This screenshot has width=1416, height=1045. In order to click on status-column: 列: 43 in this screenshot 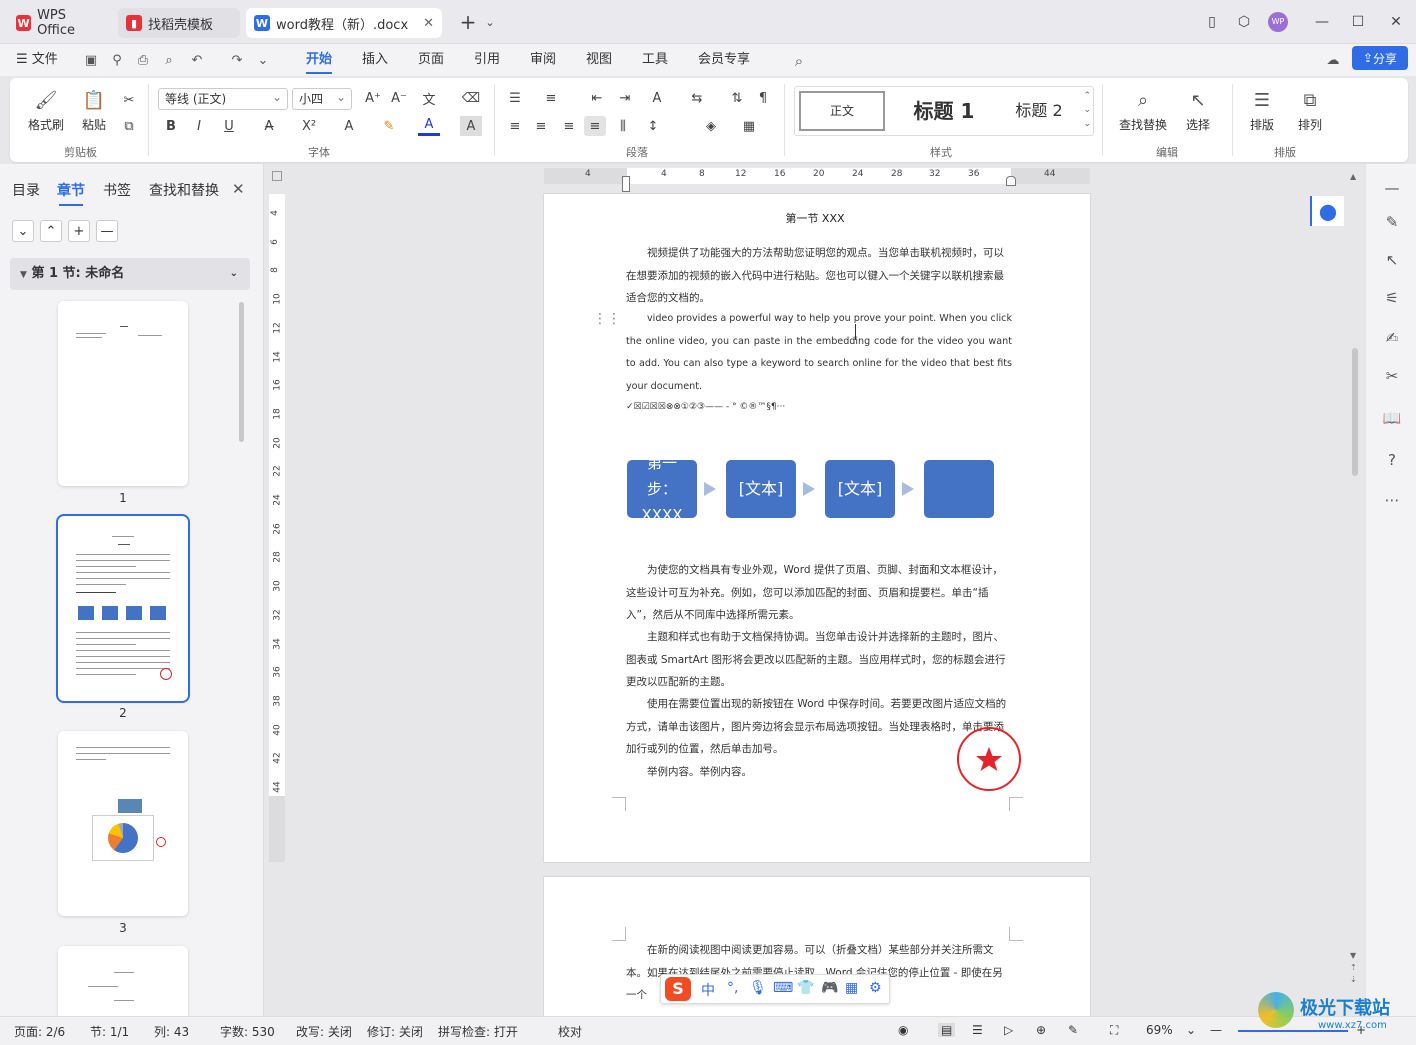, I will do `click(171, 1031)`.